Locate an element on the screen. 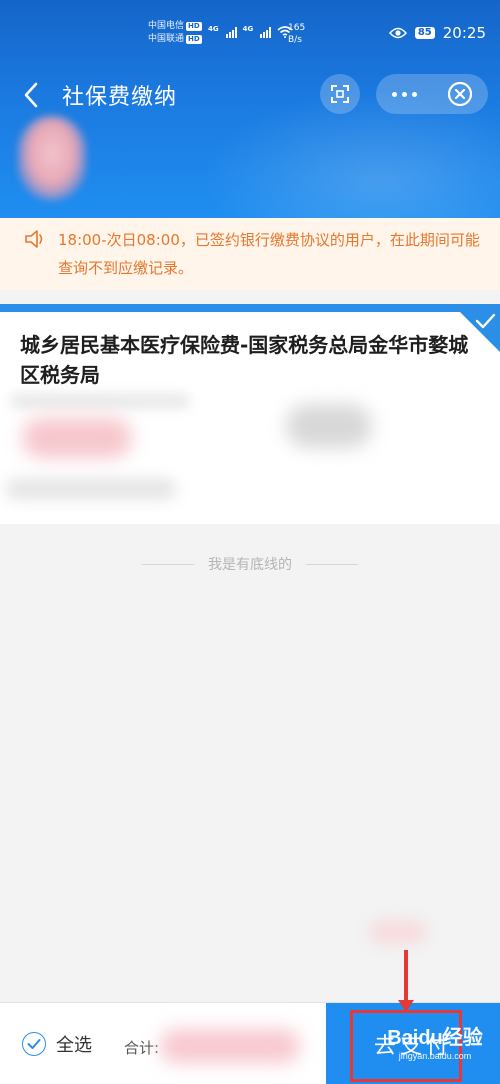 The image size is (500, 1084). mini-program-capsule is located at coordinates (432, 94).